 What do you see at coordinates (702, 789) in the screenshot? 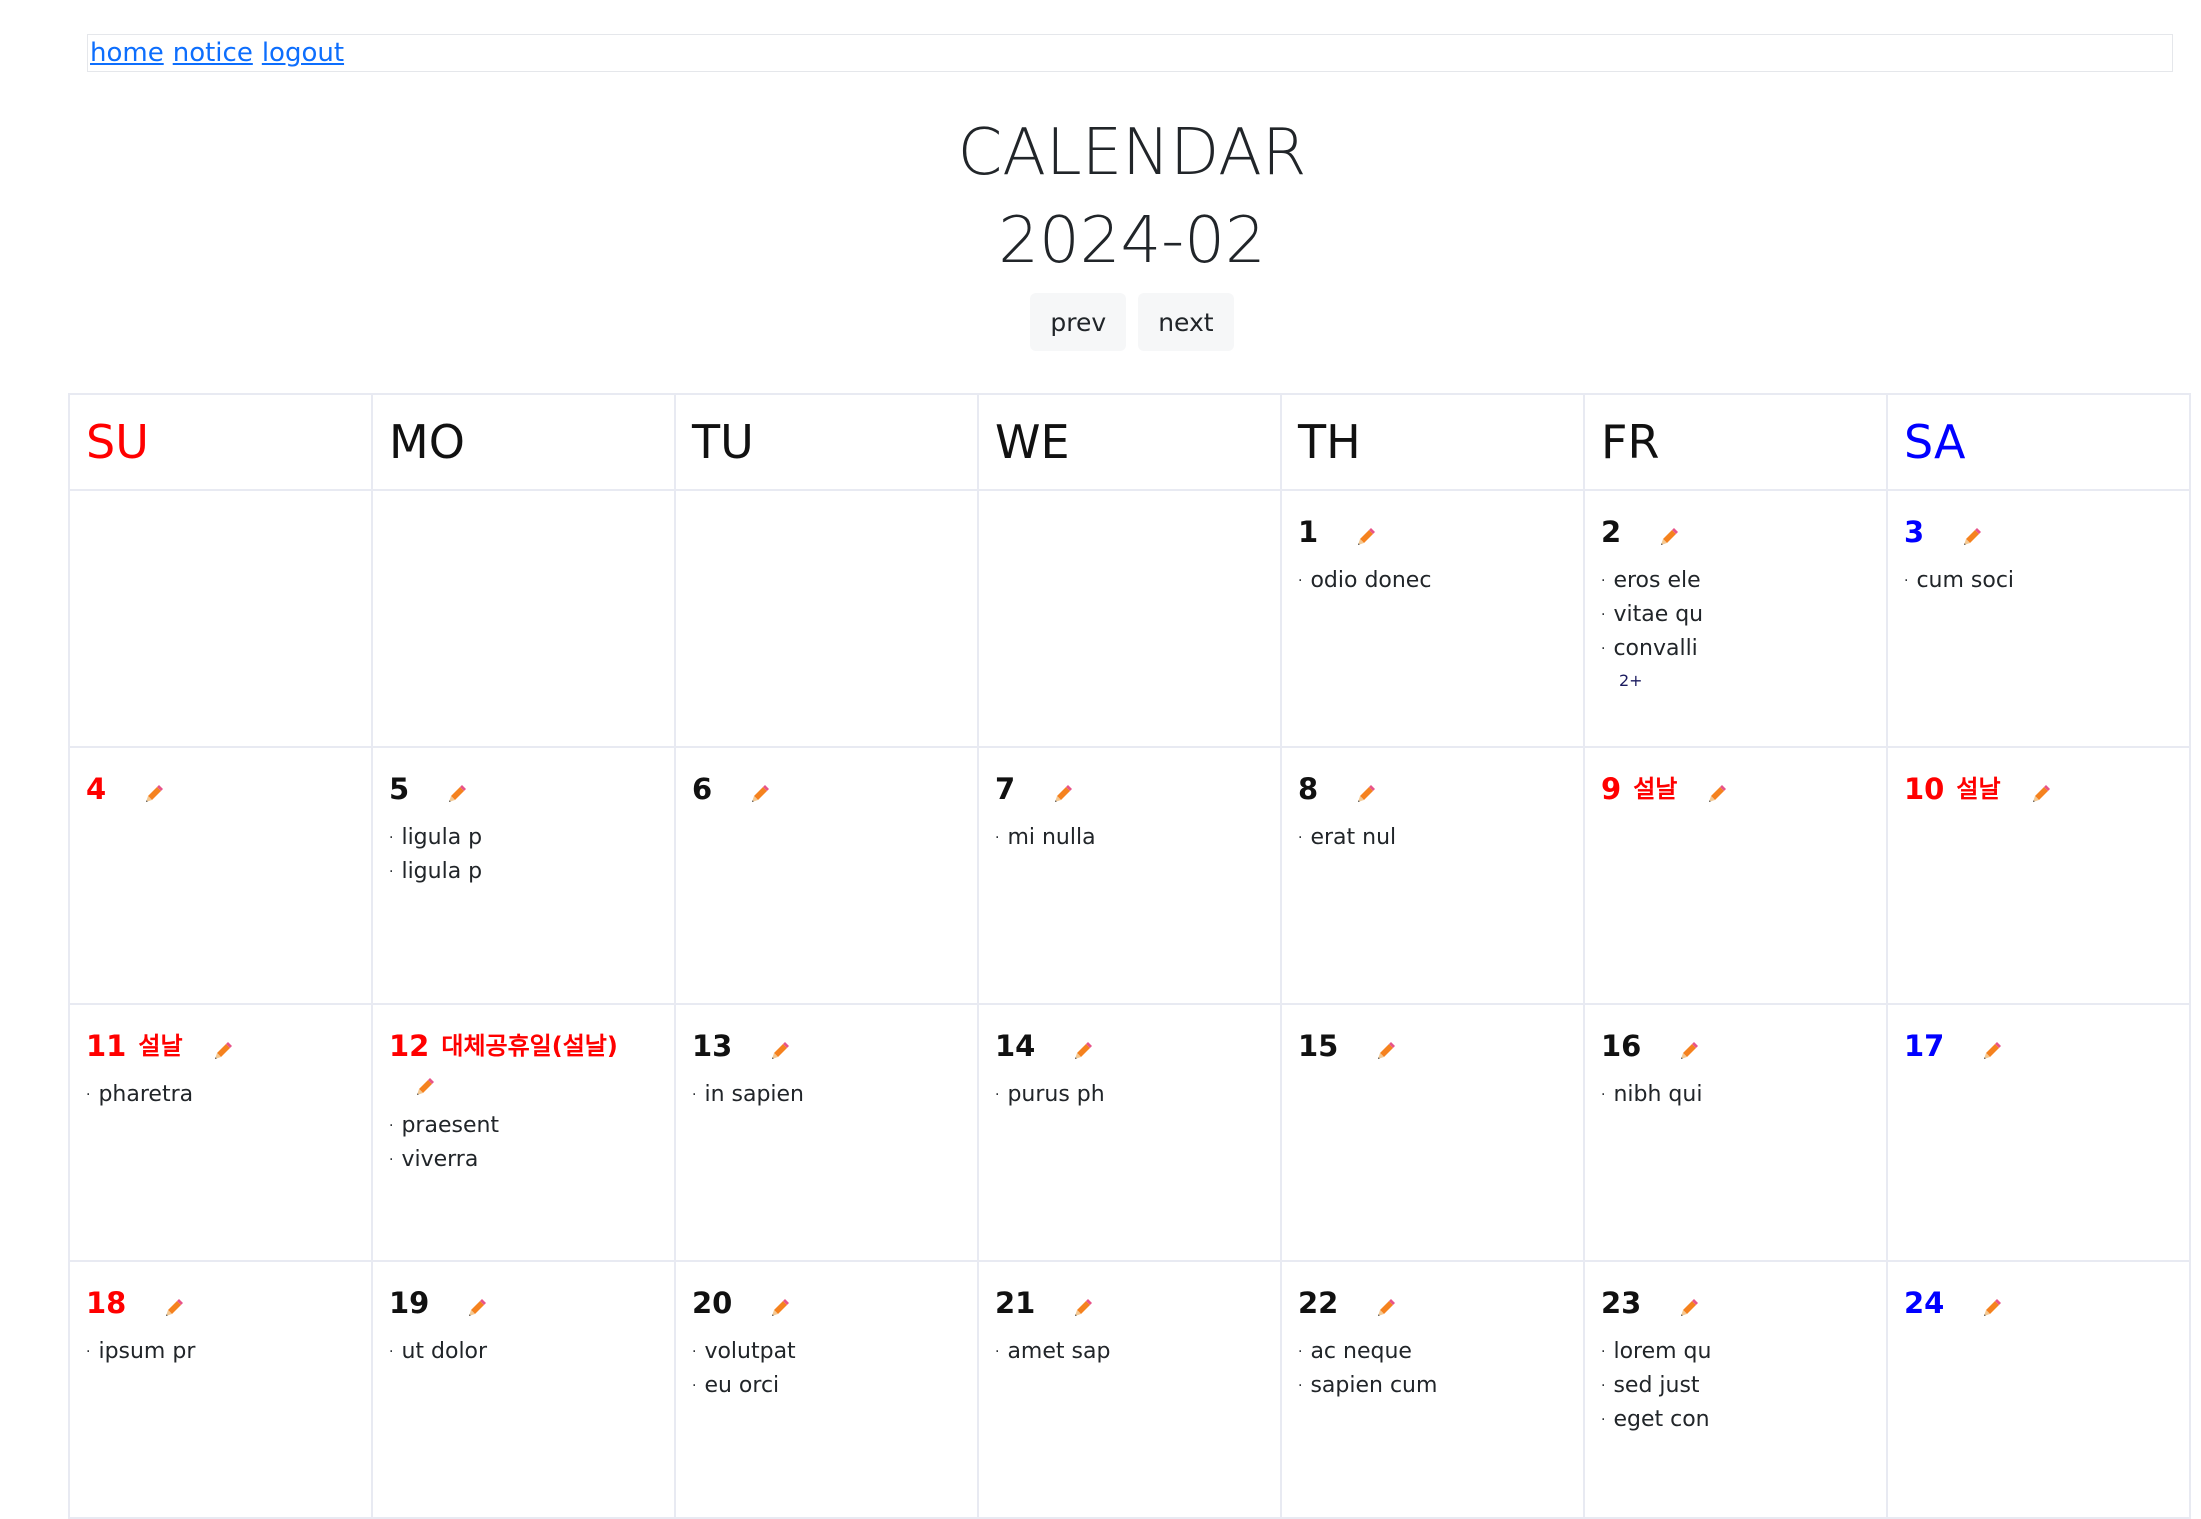
I see `day-number: 6` at bounding box center [702, 789].